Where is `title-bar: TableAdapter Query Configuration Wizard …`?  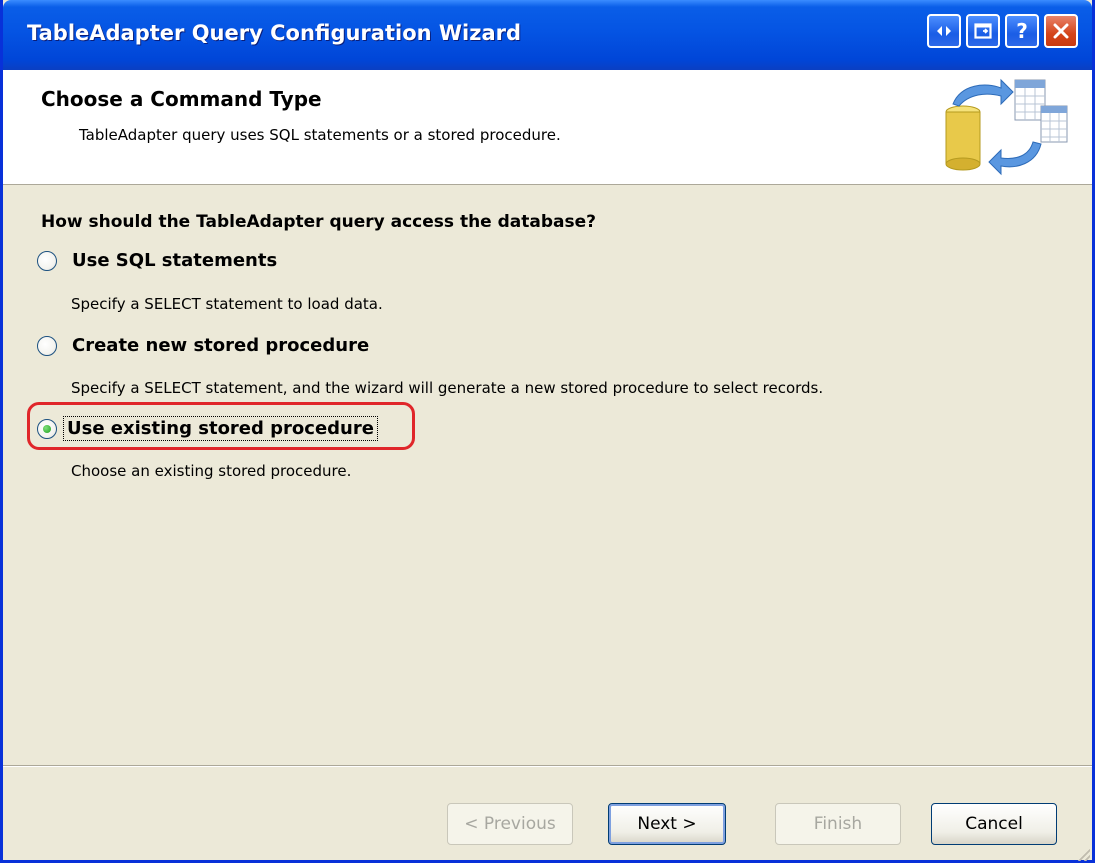
title-bar: TableAdapter Query Configuration Wizard … is located at coordinates (547, 35).